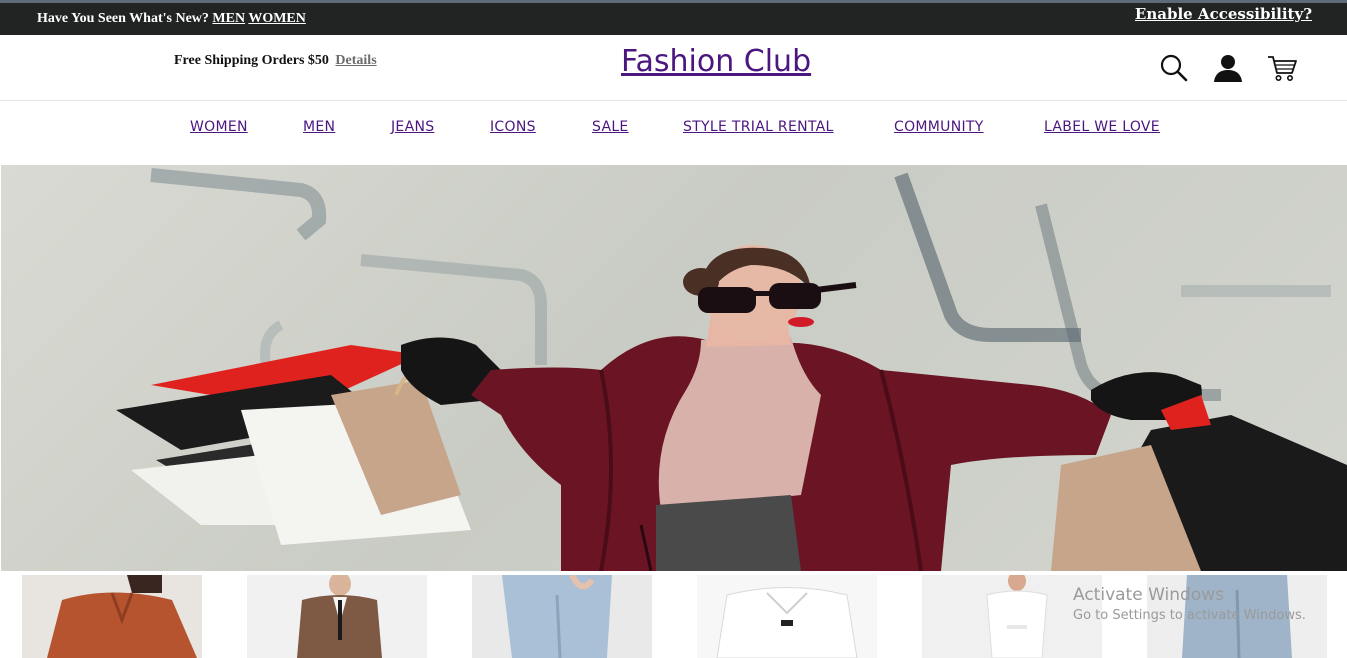 The image size is (1347, 658). What do you see at coordinates (562, 616) in the screenshot?
I see `thumbnail-jeans` at bounding box center [562, 616].